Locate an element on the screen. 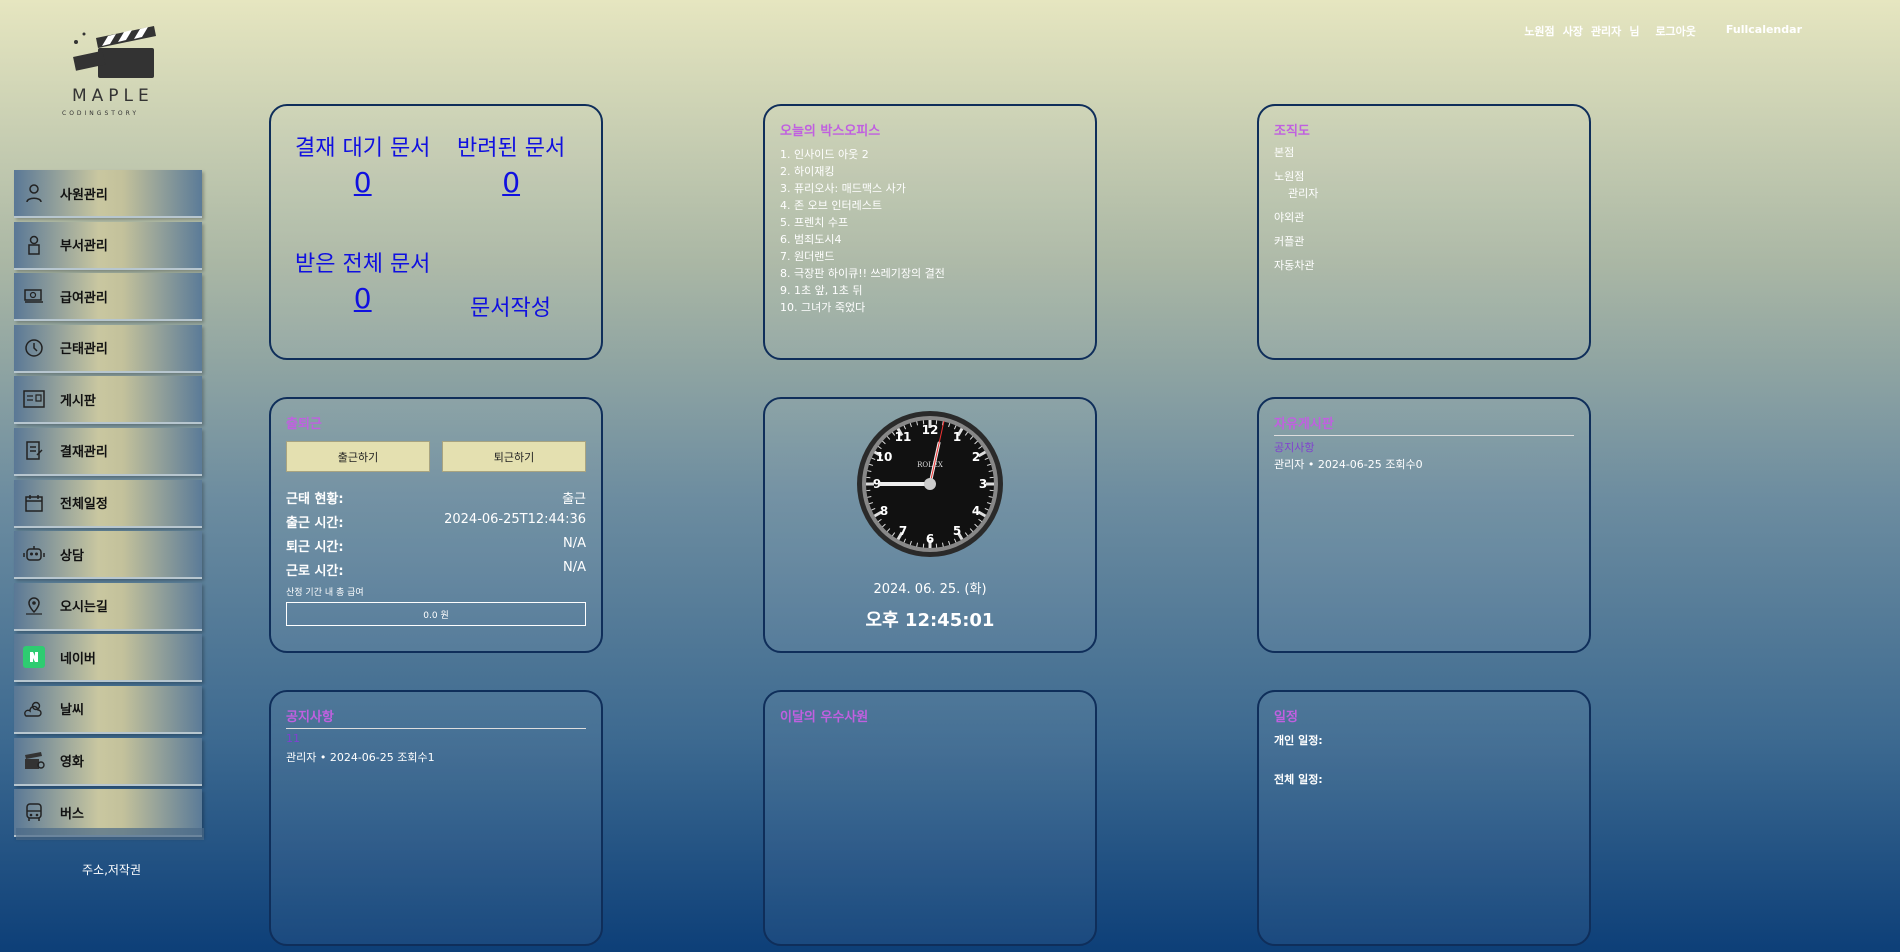 The image size is (1900, 952). check-in-button: 출근하기 is located at coordinates (358, 456).